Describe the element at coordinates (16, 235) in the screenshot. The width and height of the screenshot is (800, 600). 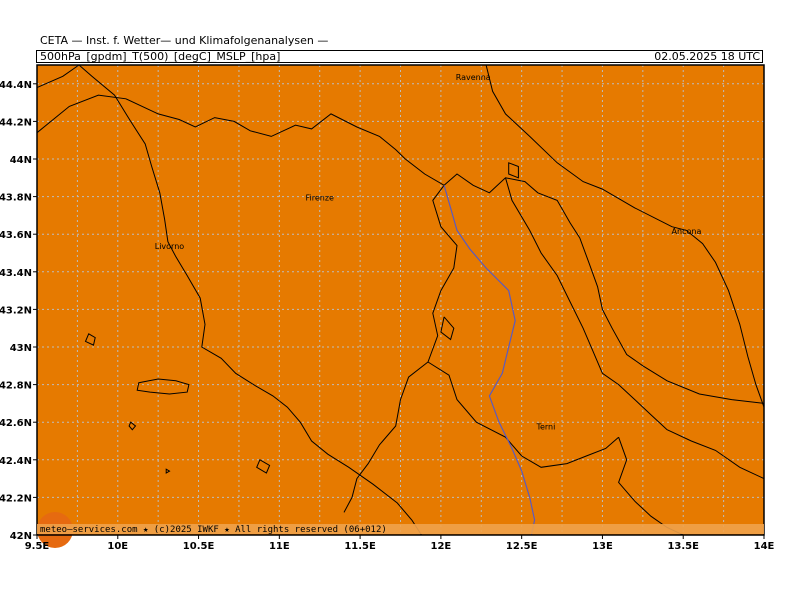
I see `lat-label: 43.6N` at that location.